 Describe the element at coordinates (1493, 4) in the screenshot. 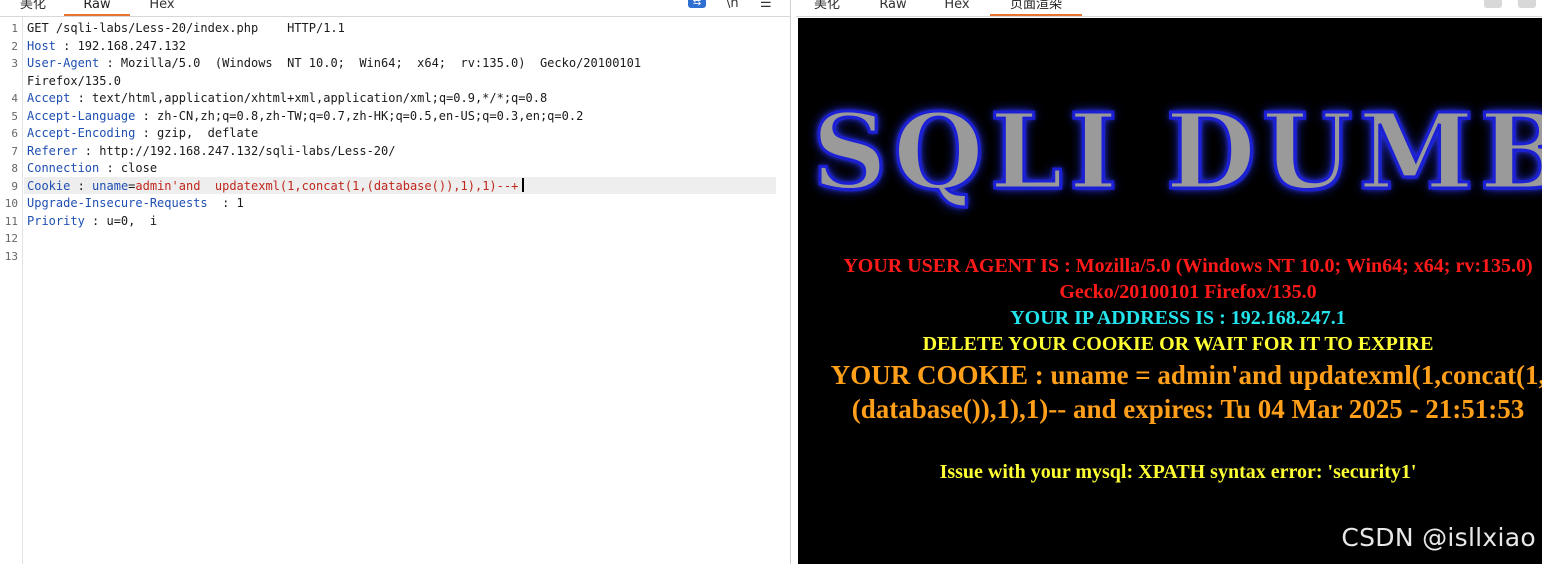

I see `wrap-lines-icon` at that location.